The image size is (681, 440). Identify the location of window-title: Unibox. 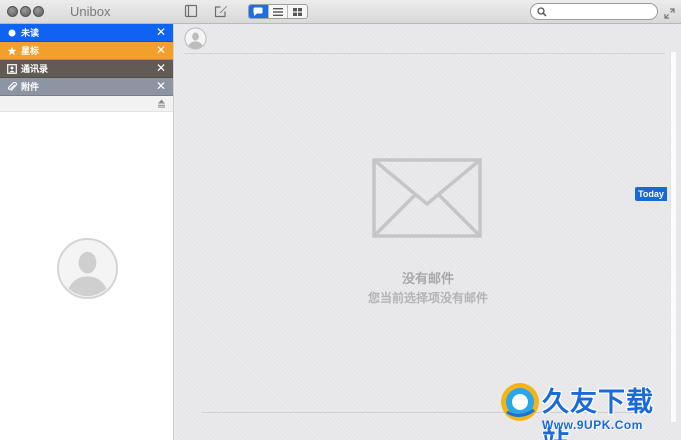
(90, 11).